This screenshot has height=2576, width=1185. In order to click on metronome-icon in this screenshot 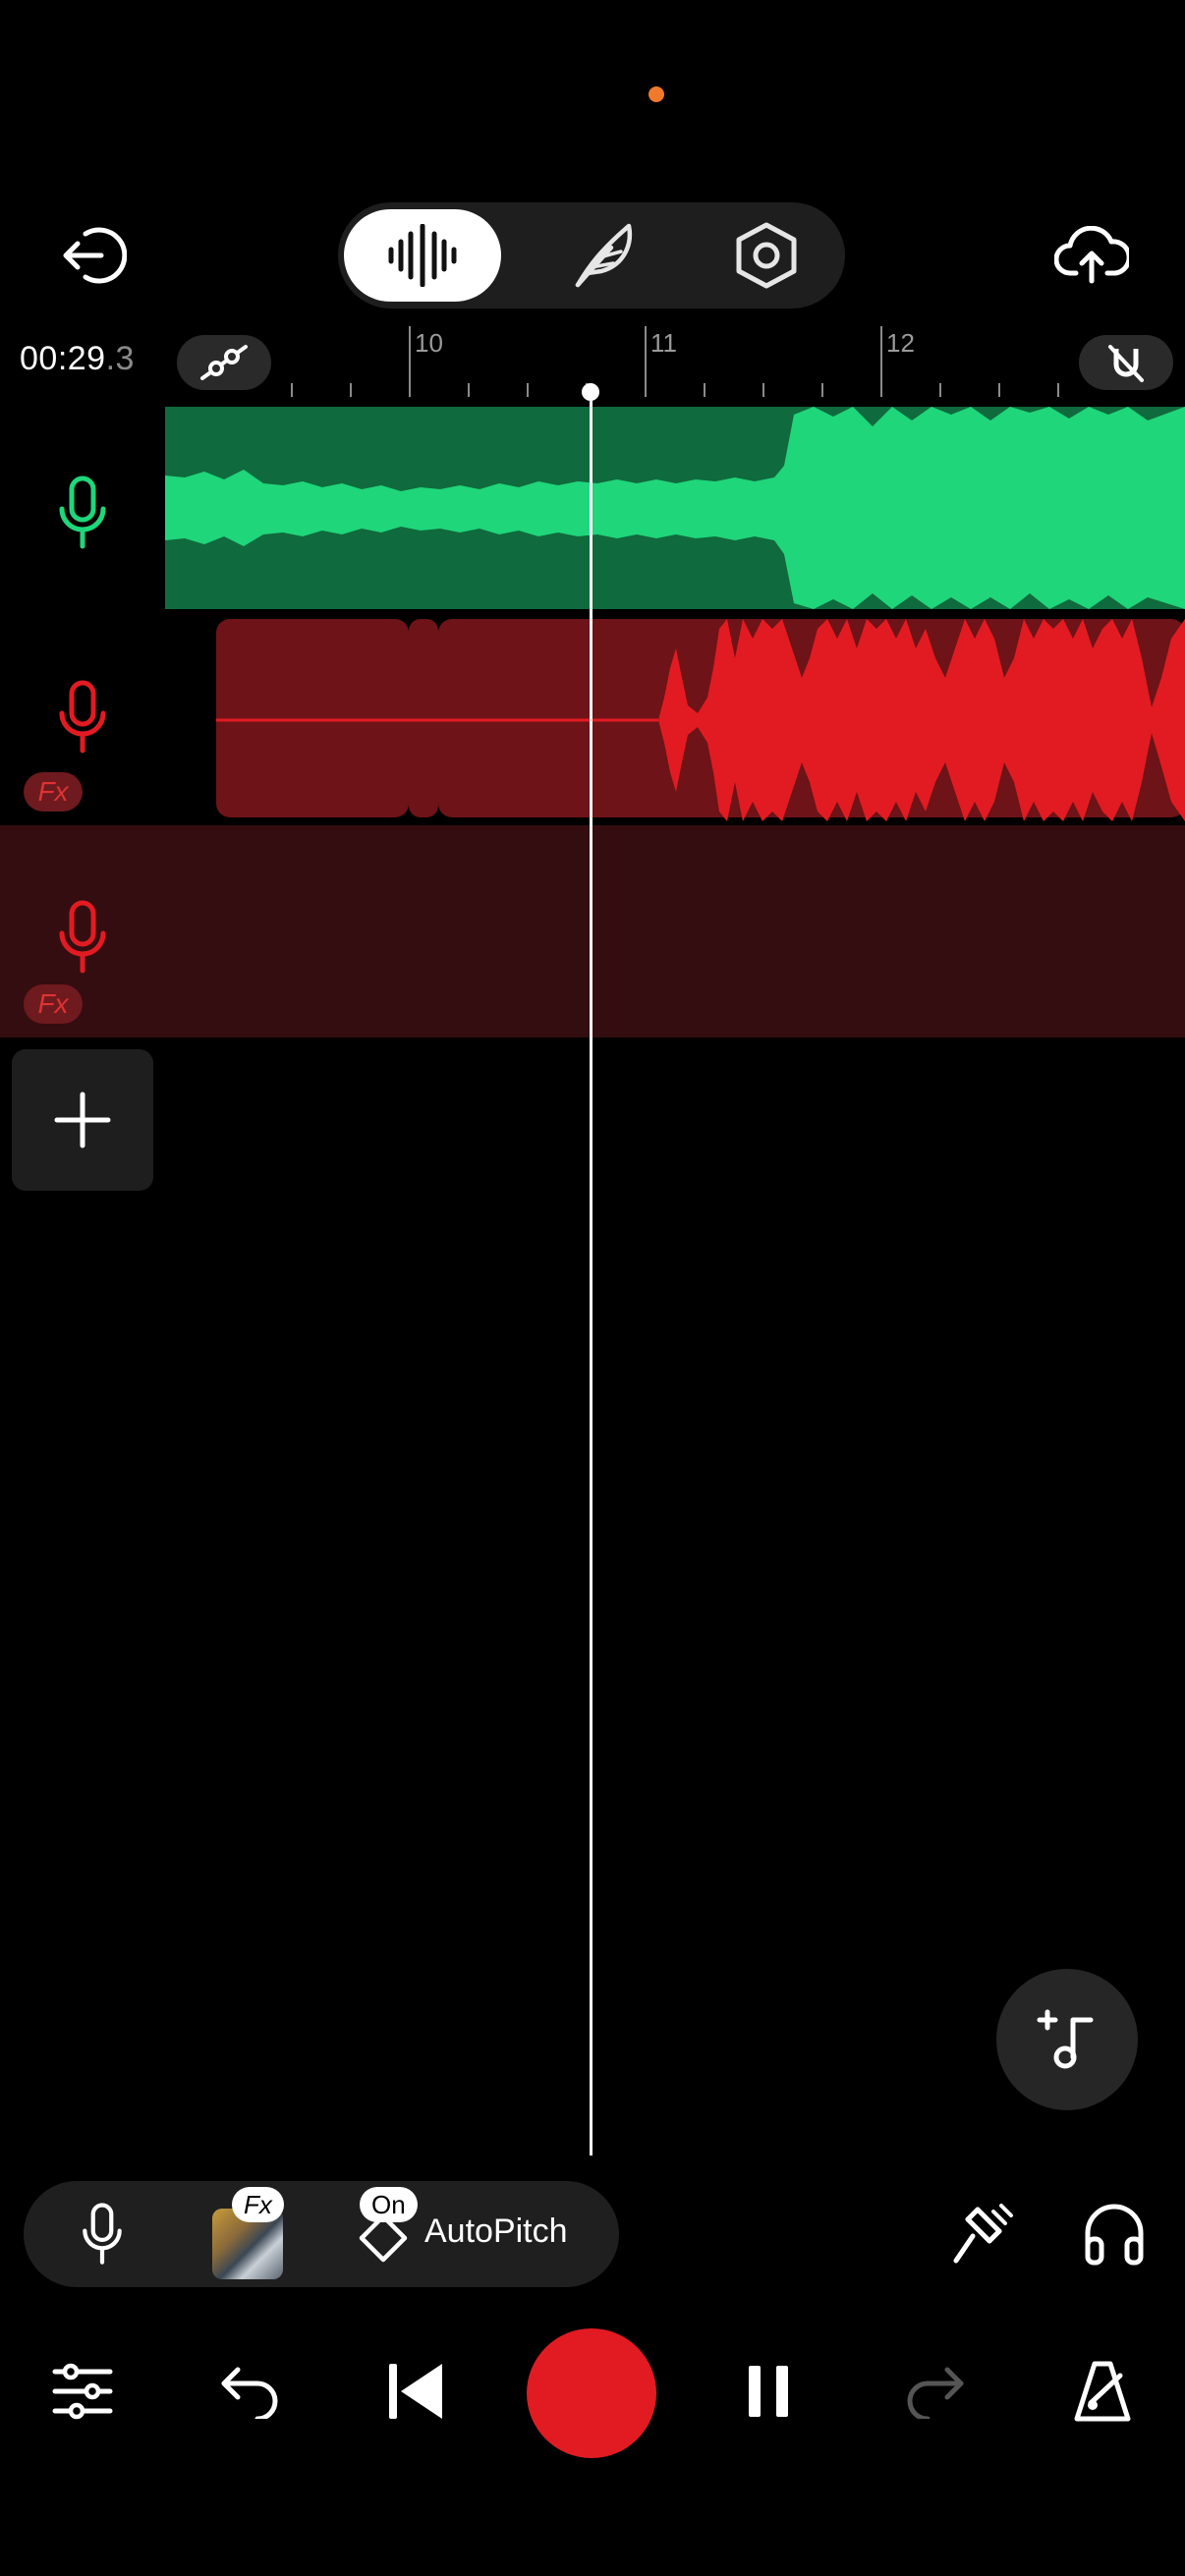, I will do `click(1103, 2391)`.